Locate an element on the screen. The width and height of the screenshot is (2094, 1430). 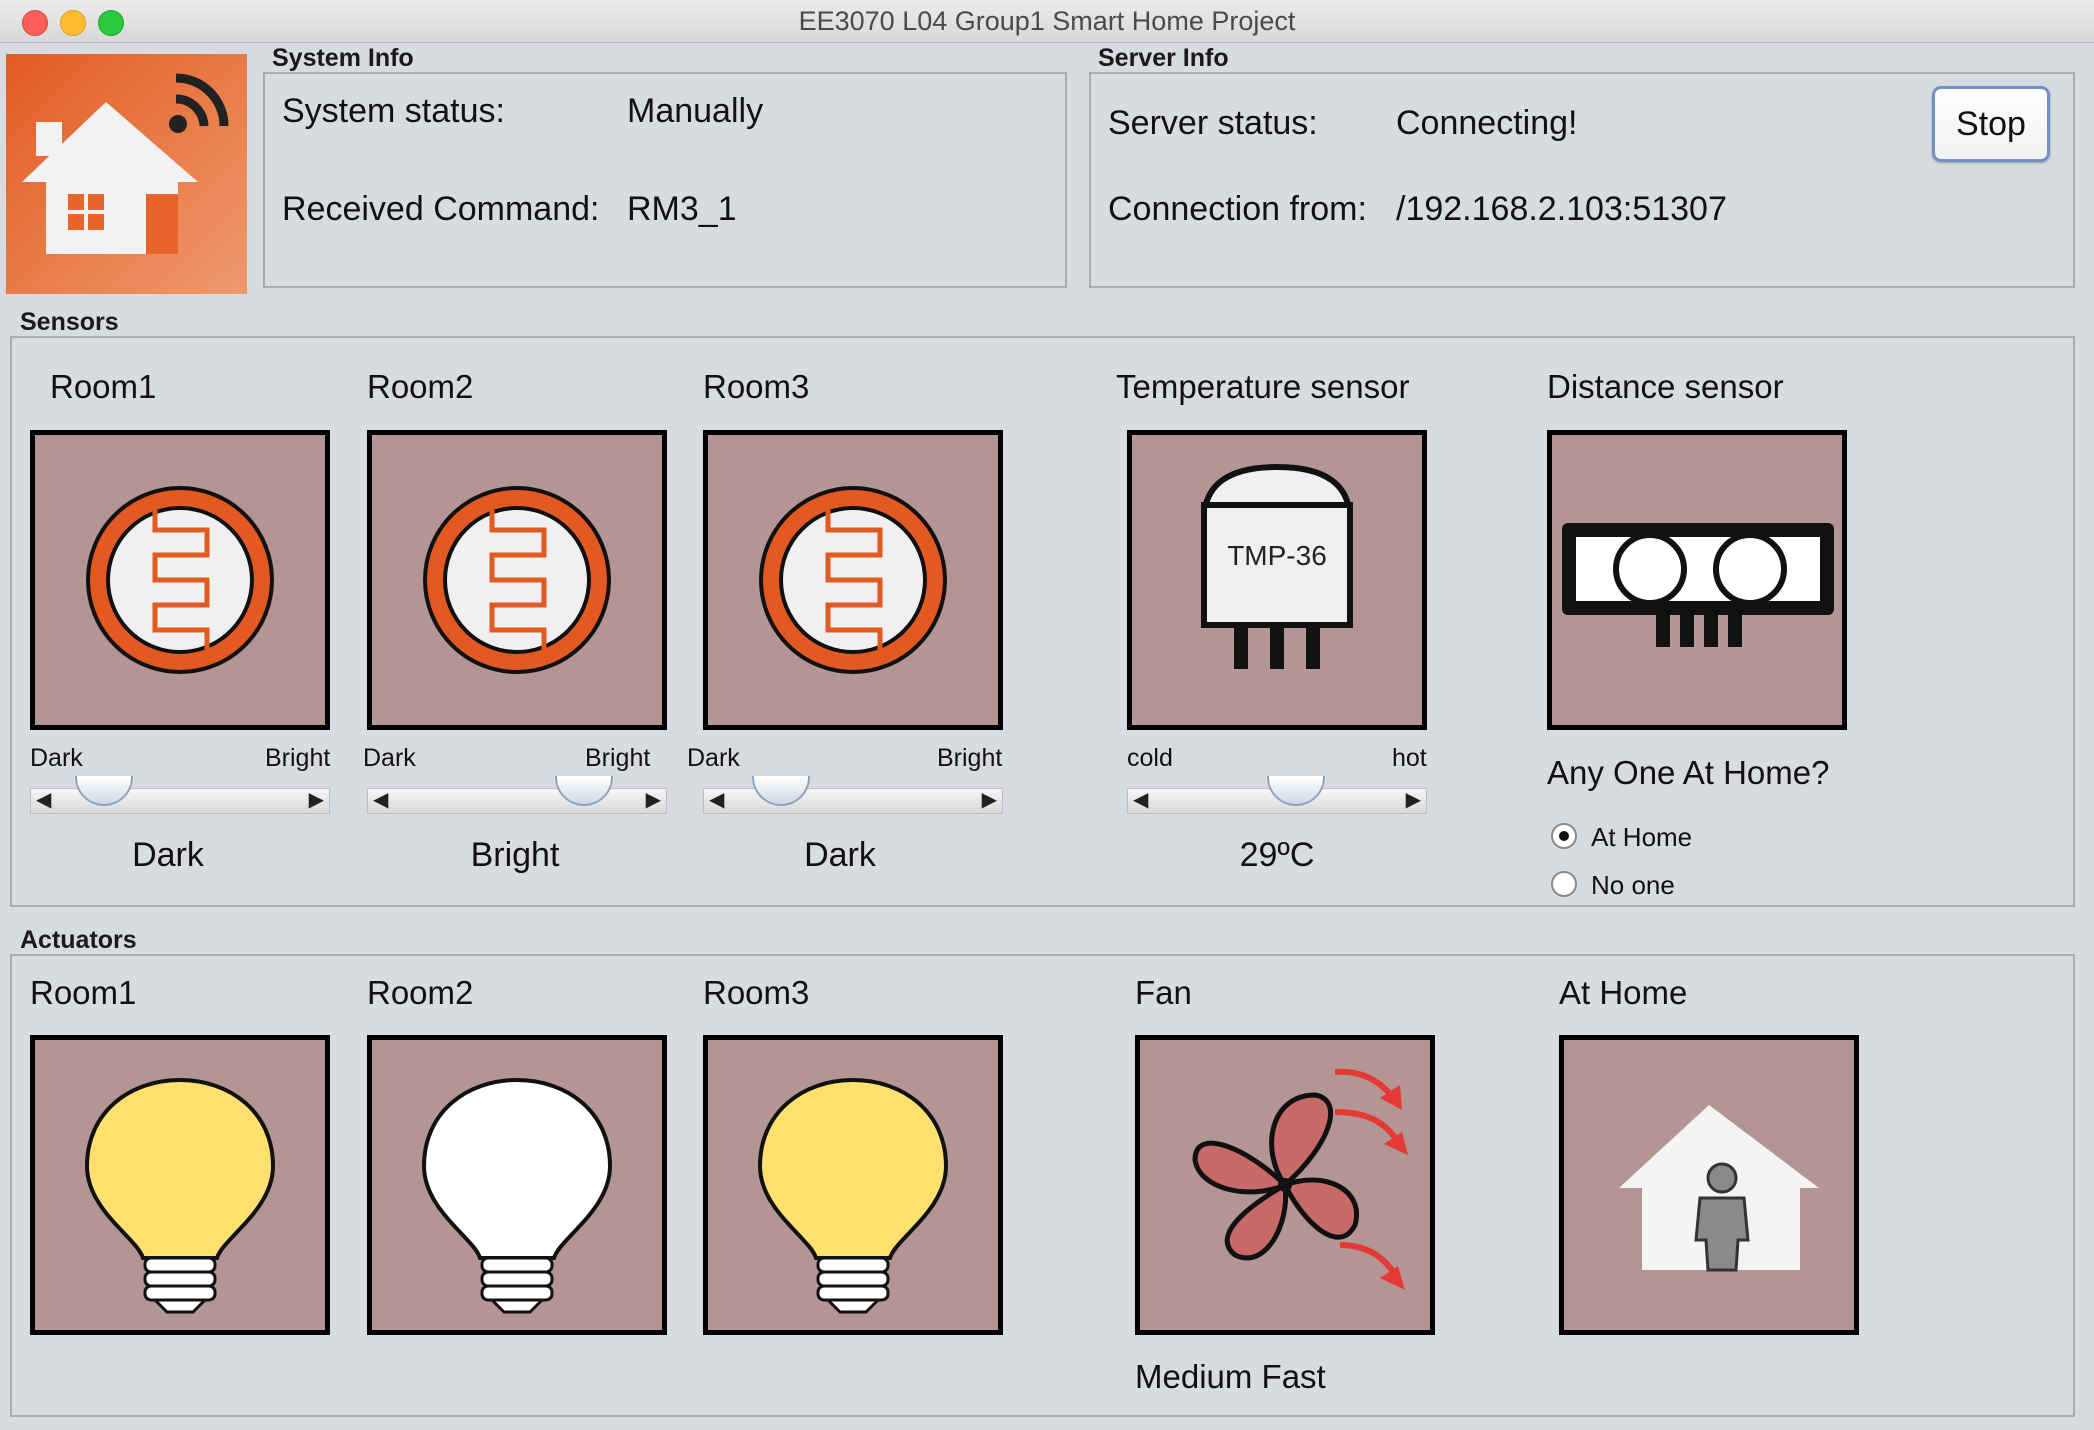
room1-min-label: Dark is located at coordinates (56, 758).